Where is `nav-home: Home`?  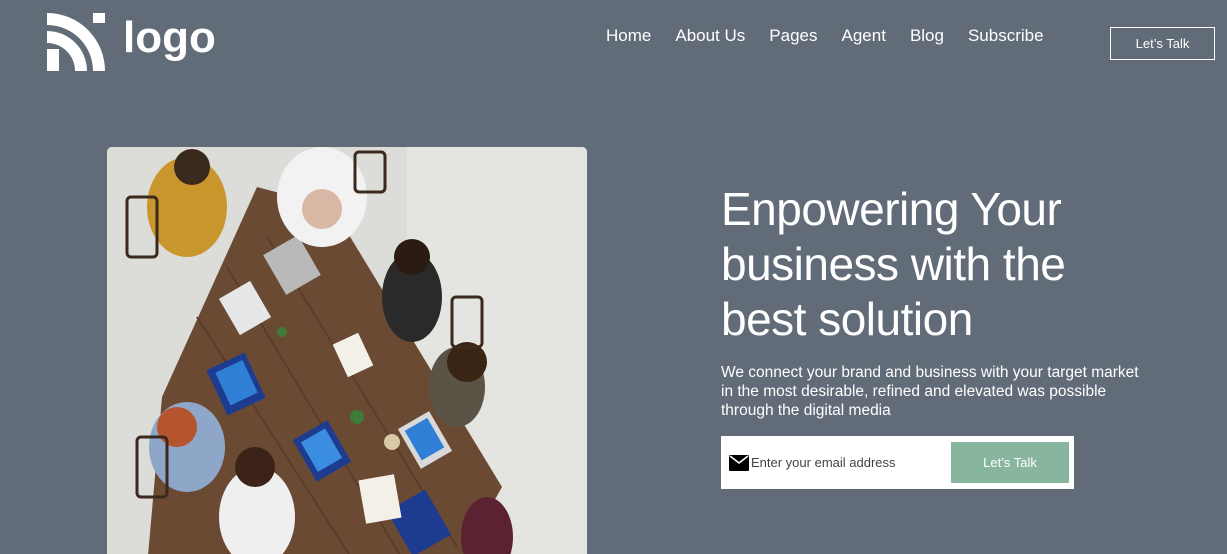
nav-home: Home is located at coordinates (628, 36).